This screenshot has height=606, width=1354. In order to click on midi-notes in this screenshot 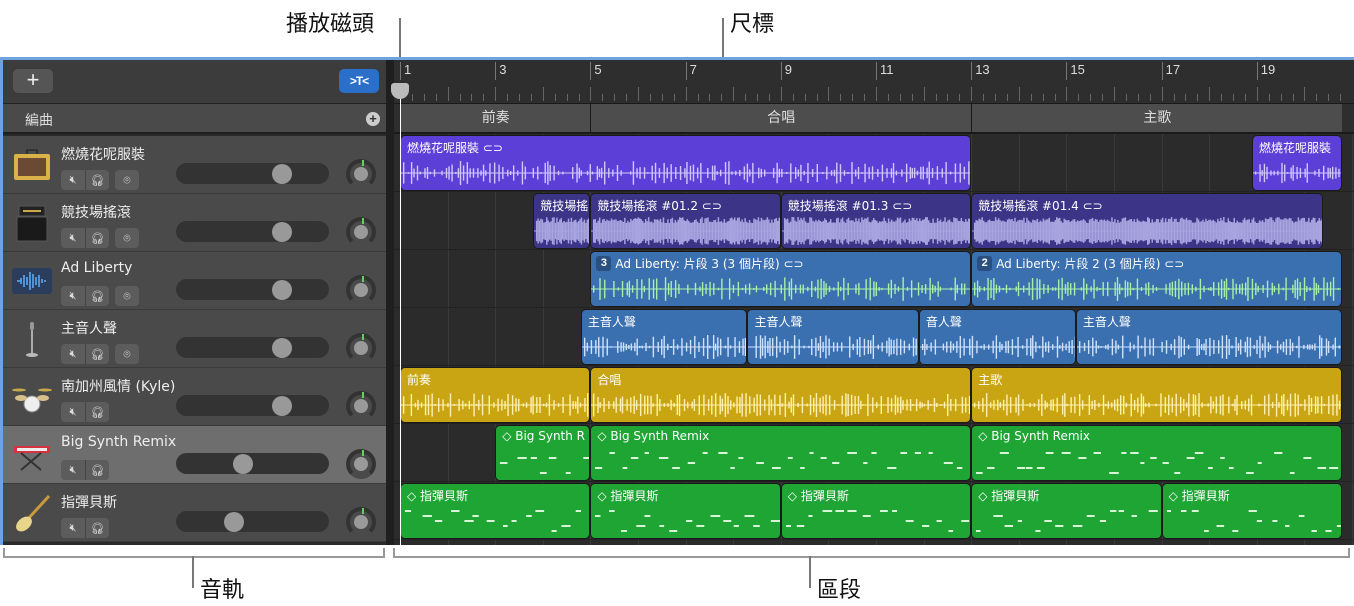, I will do `click(687, 521)`.